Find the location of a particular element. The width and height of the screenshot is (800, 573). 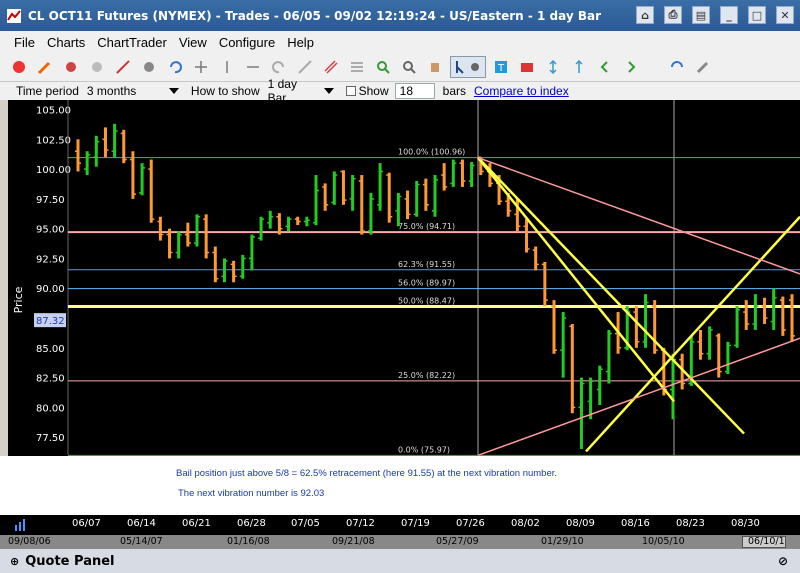

crosshair-icon is located at coordinates (201, 67).